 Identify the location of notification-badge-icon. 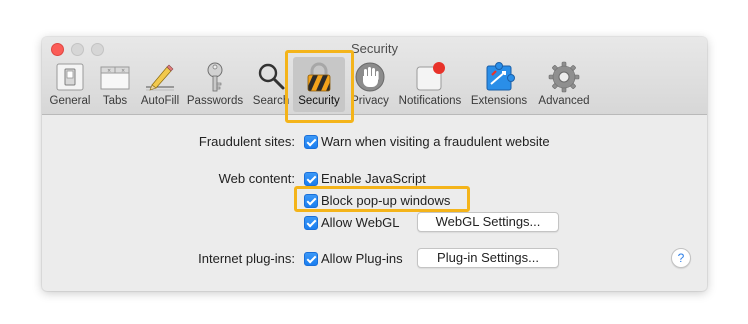
(430, 76).